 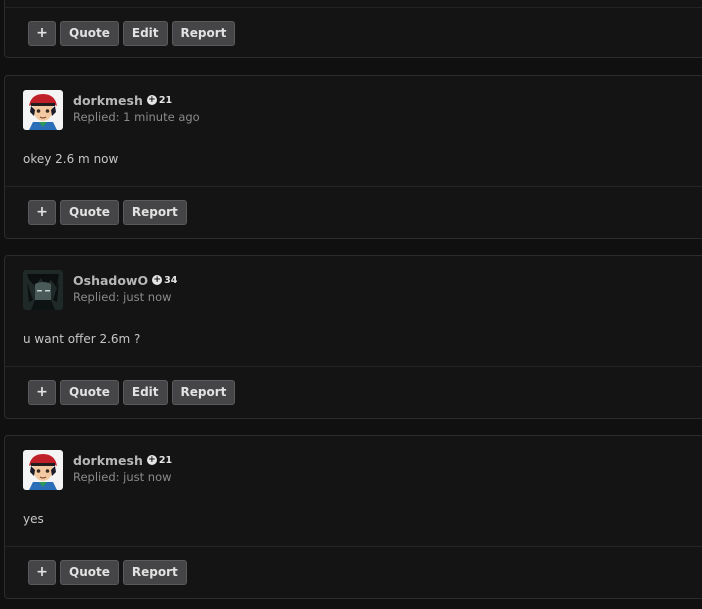 What do you see at coordinates (33, 519) in the screenshot?
I see `post-content: yes` at bounding box center [33, 519].